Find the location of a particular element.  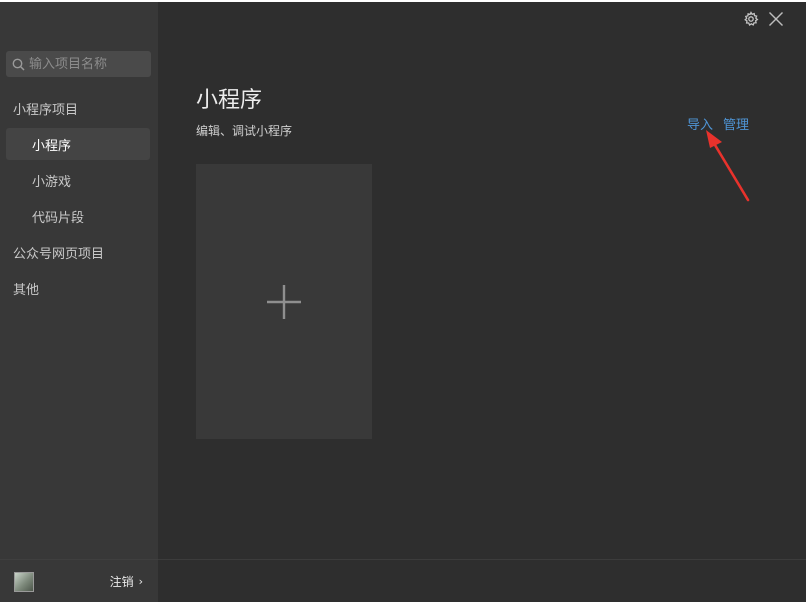

search-box is located at coordinates (78, 64).